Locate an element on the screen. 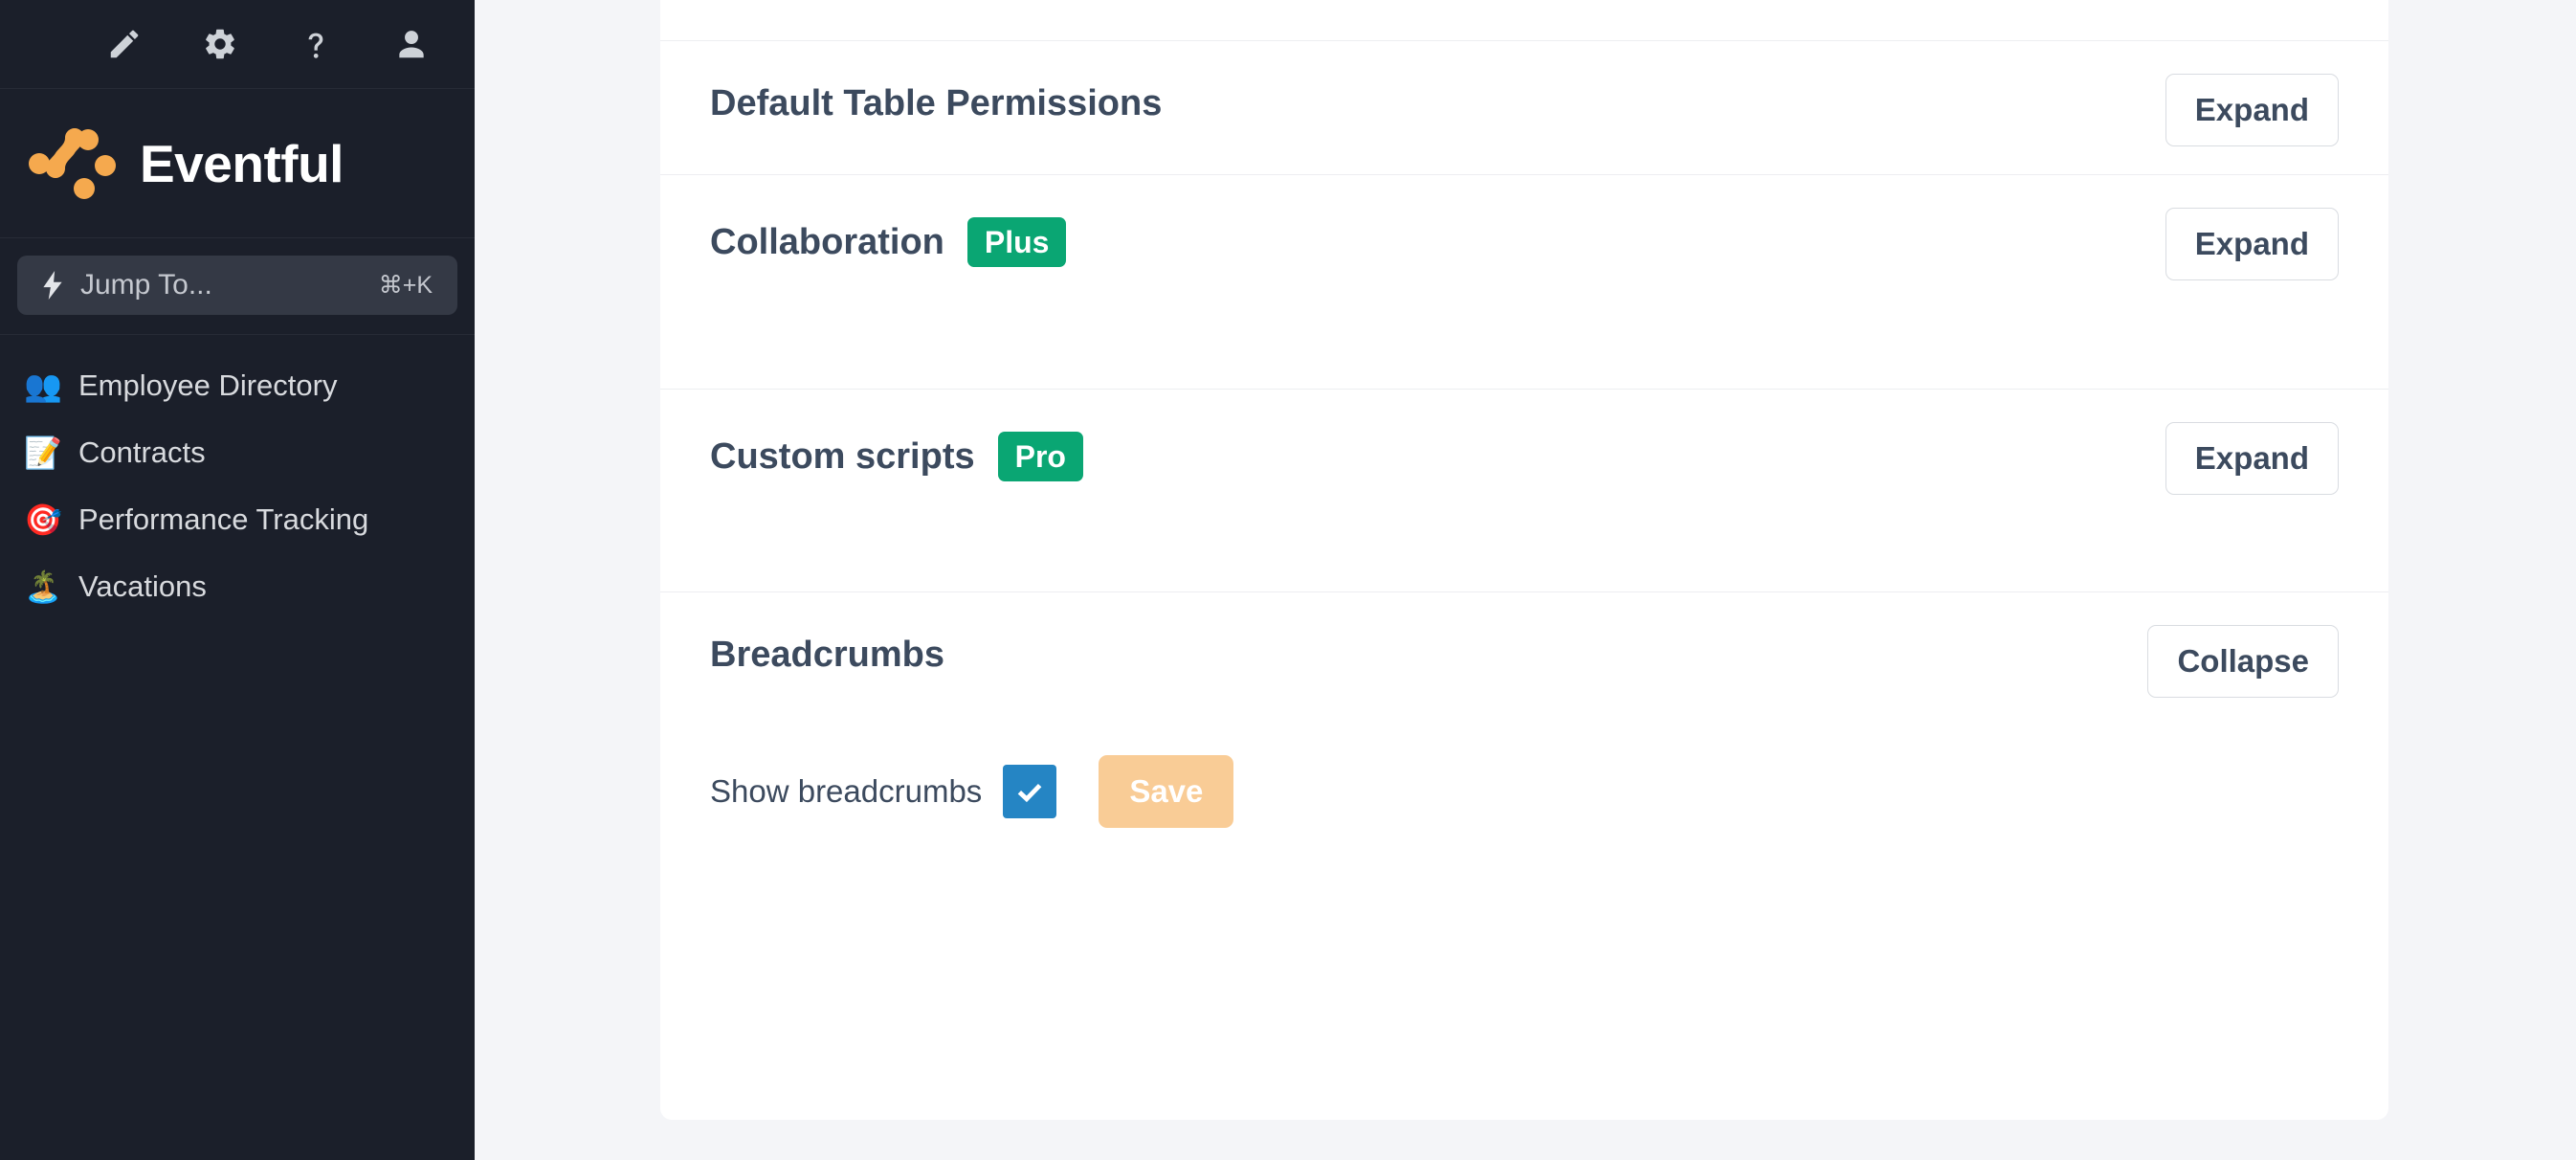 This screenshot has width=2576, height=1160. question-mark-icon is located at coordinates (316, 44).